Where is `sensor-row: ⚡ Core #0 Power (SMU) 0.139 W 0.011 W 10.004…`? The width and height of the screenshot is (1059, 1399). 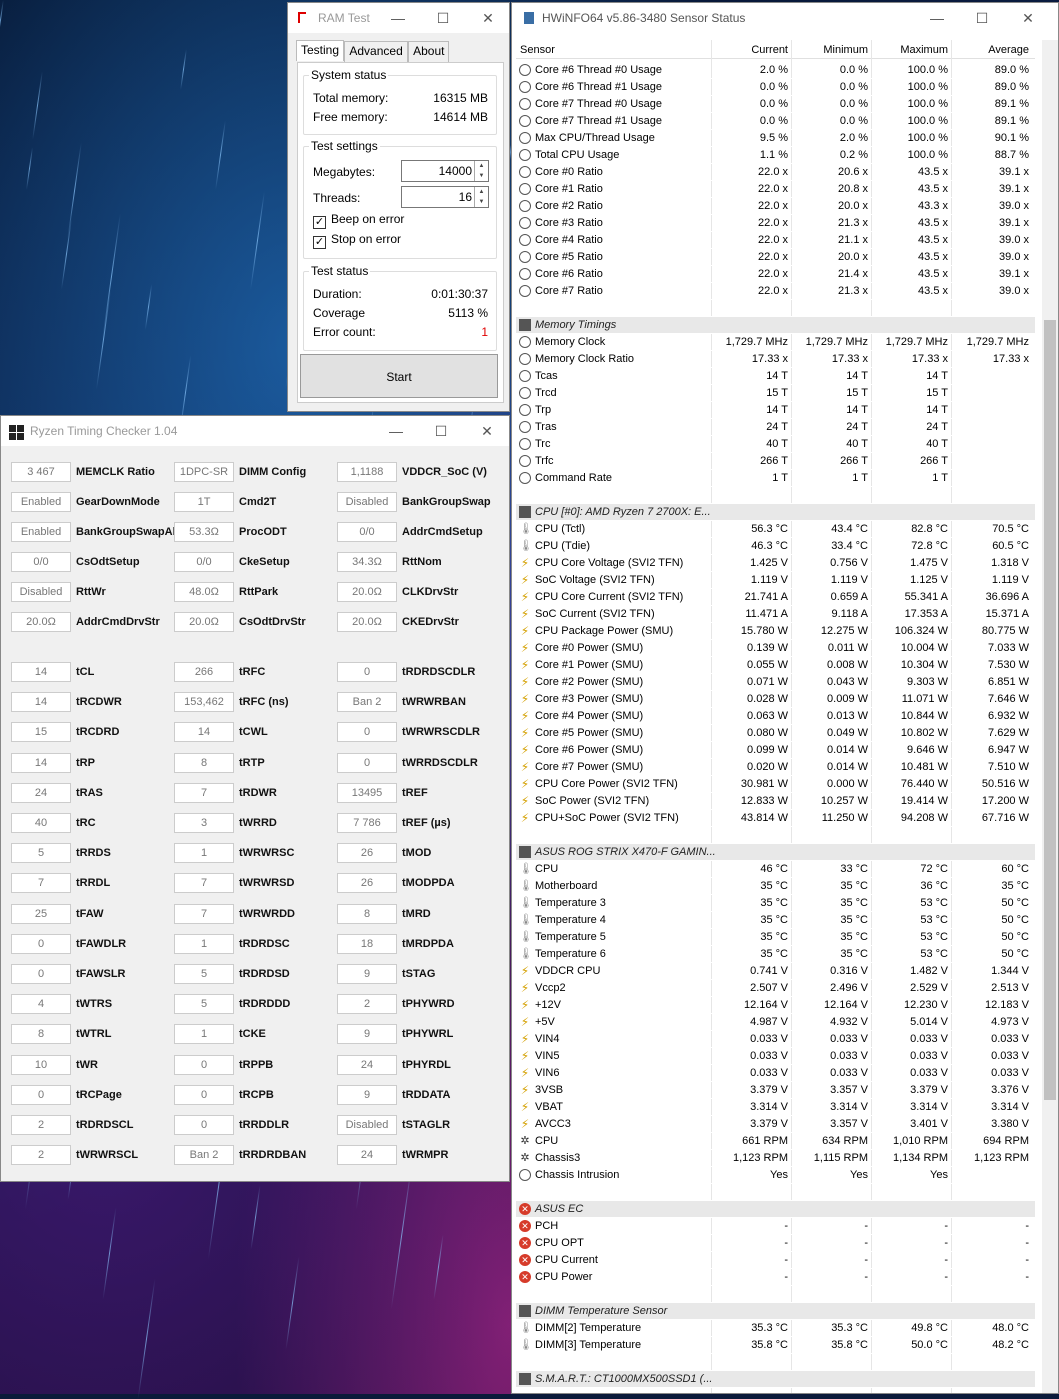 sensor-row: ⚡ Core #0 Power (SMU) 0.139 W 0.011 W 10.004… is located at coordinates (775, 648).